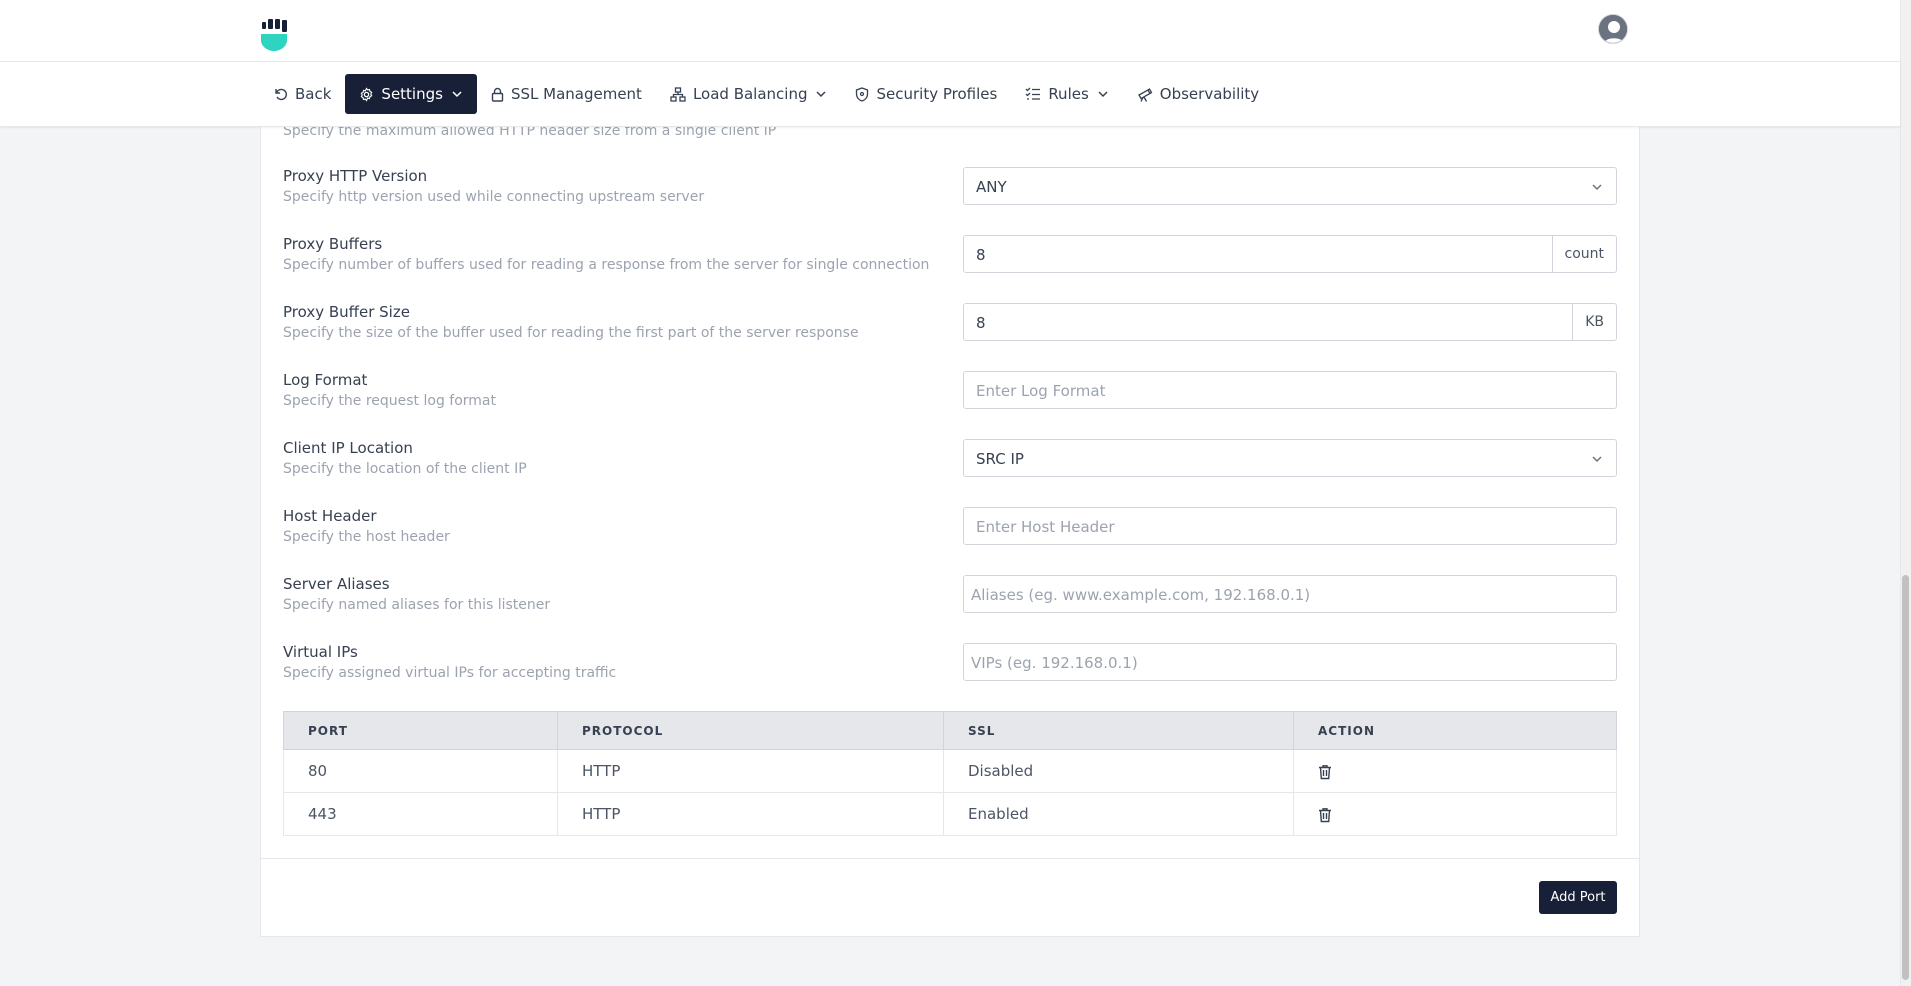 This screenshot has height=986, width=1911. What do you see at coordinates (348, 448) in the screenshot?
I see `field-label: Client IP Location` at bounding box center [348, 448].